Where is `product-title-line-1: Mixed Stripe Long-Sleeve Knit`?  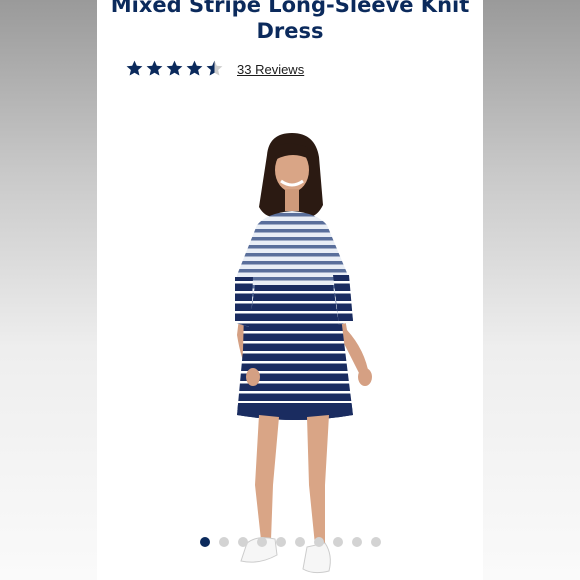 product-title-line-1: Mixed Stripe Long-Sleeve Knit is located at coordinates (290, 8).